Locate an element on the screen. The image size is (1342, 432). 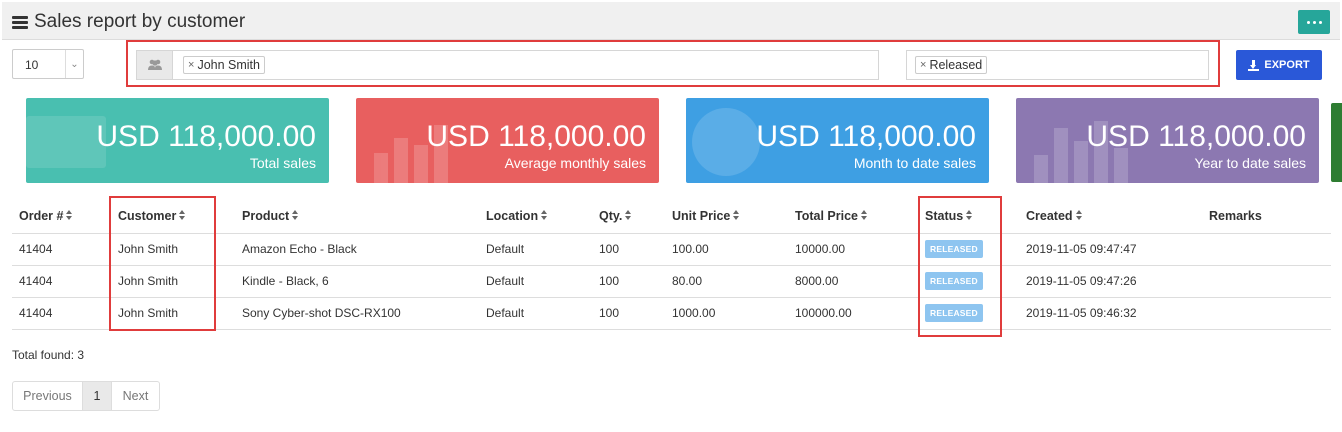
list-icon is located at coordinates (20, 22).